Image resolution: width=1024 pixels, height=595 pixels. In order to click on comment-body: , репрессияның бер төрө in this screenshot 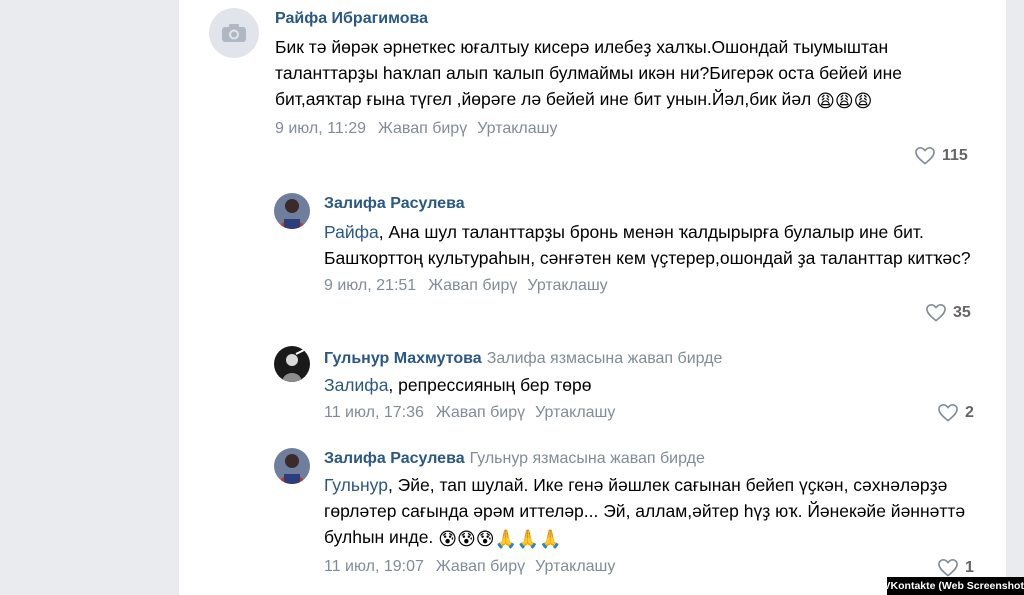, I will do `click(490, 385)`.